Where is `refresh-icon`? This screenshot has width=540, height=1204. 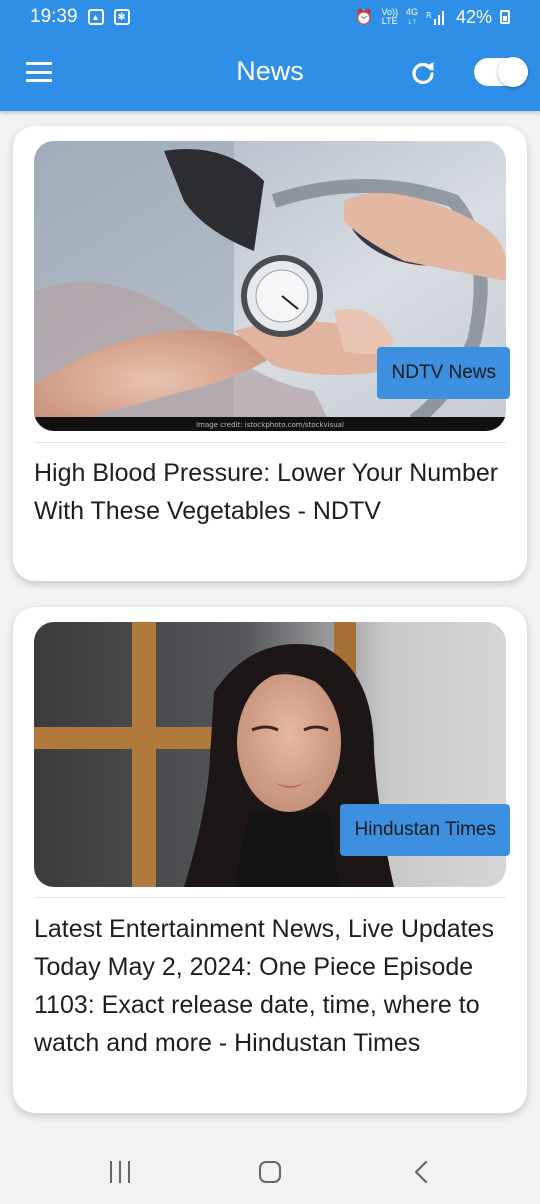 refresh-icon is located at coordinates (423, 73).